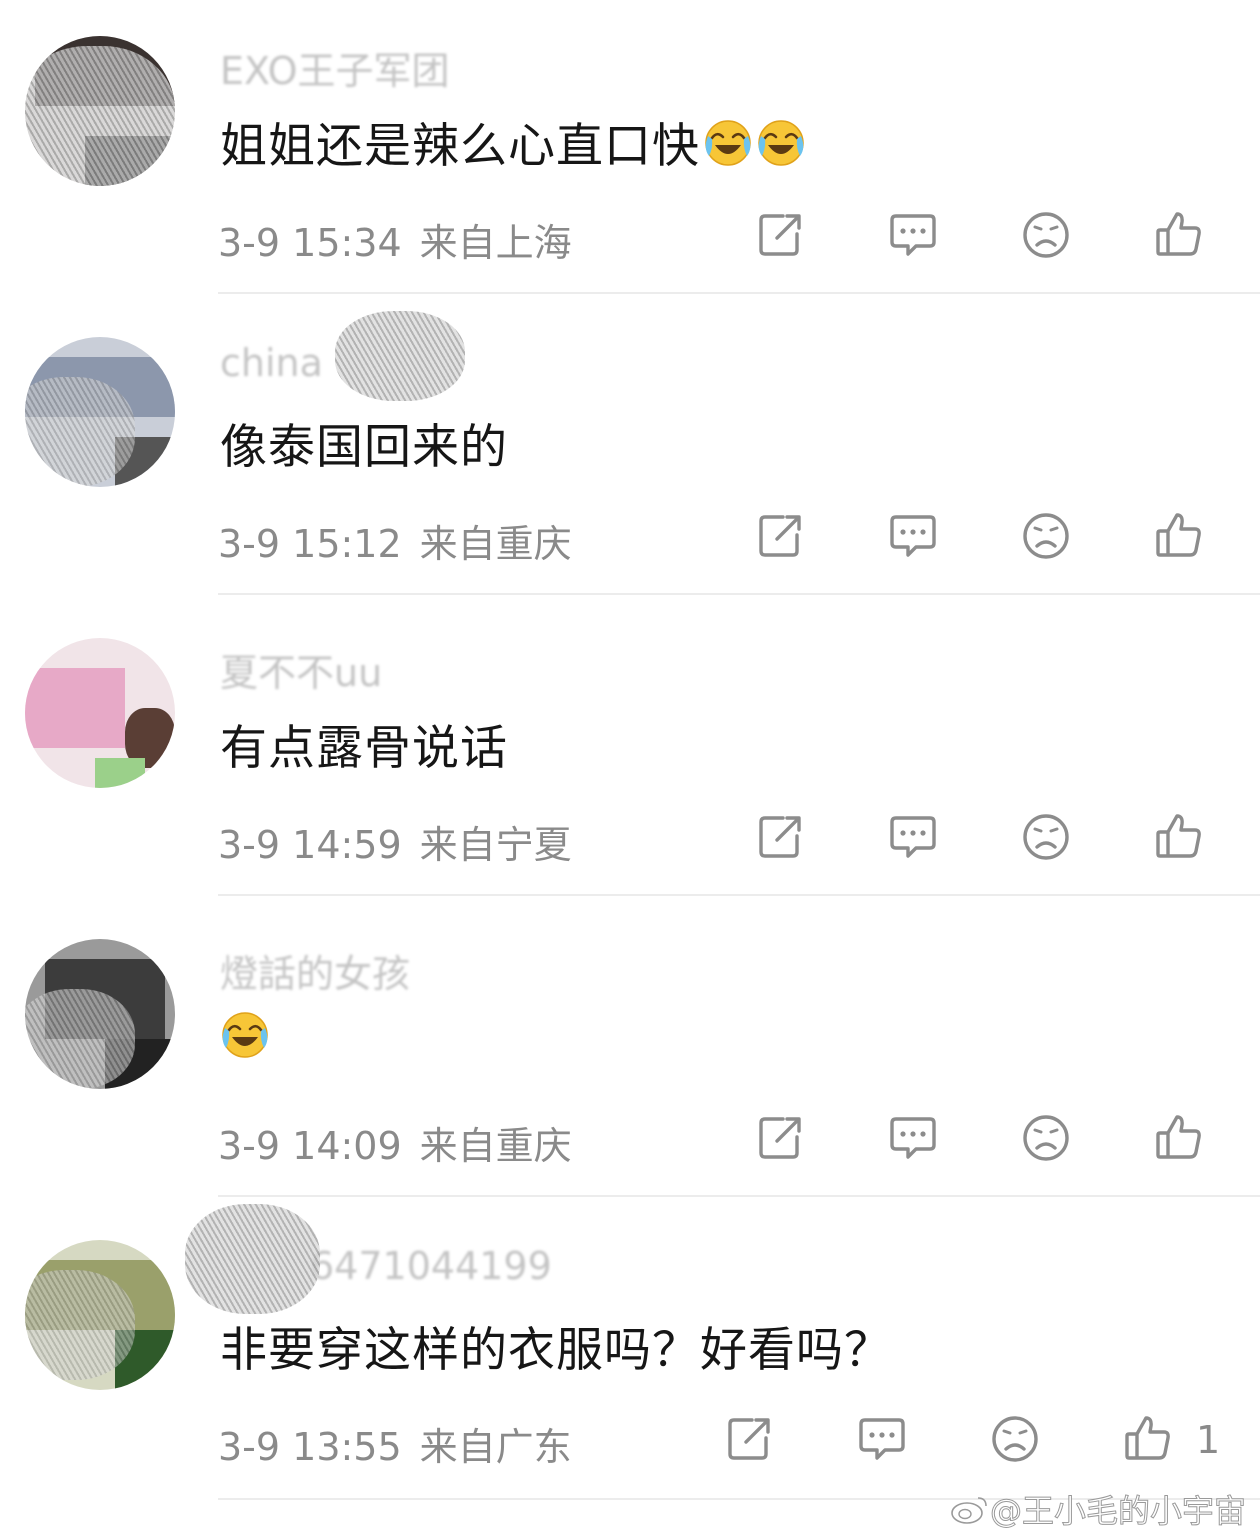 The height and width of the screenshot is (1540, 1260). I want to click on timestamp: 3-9 15:34, so click(310, 243).